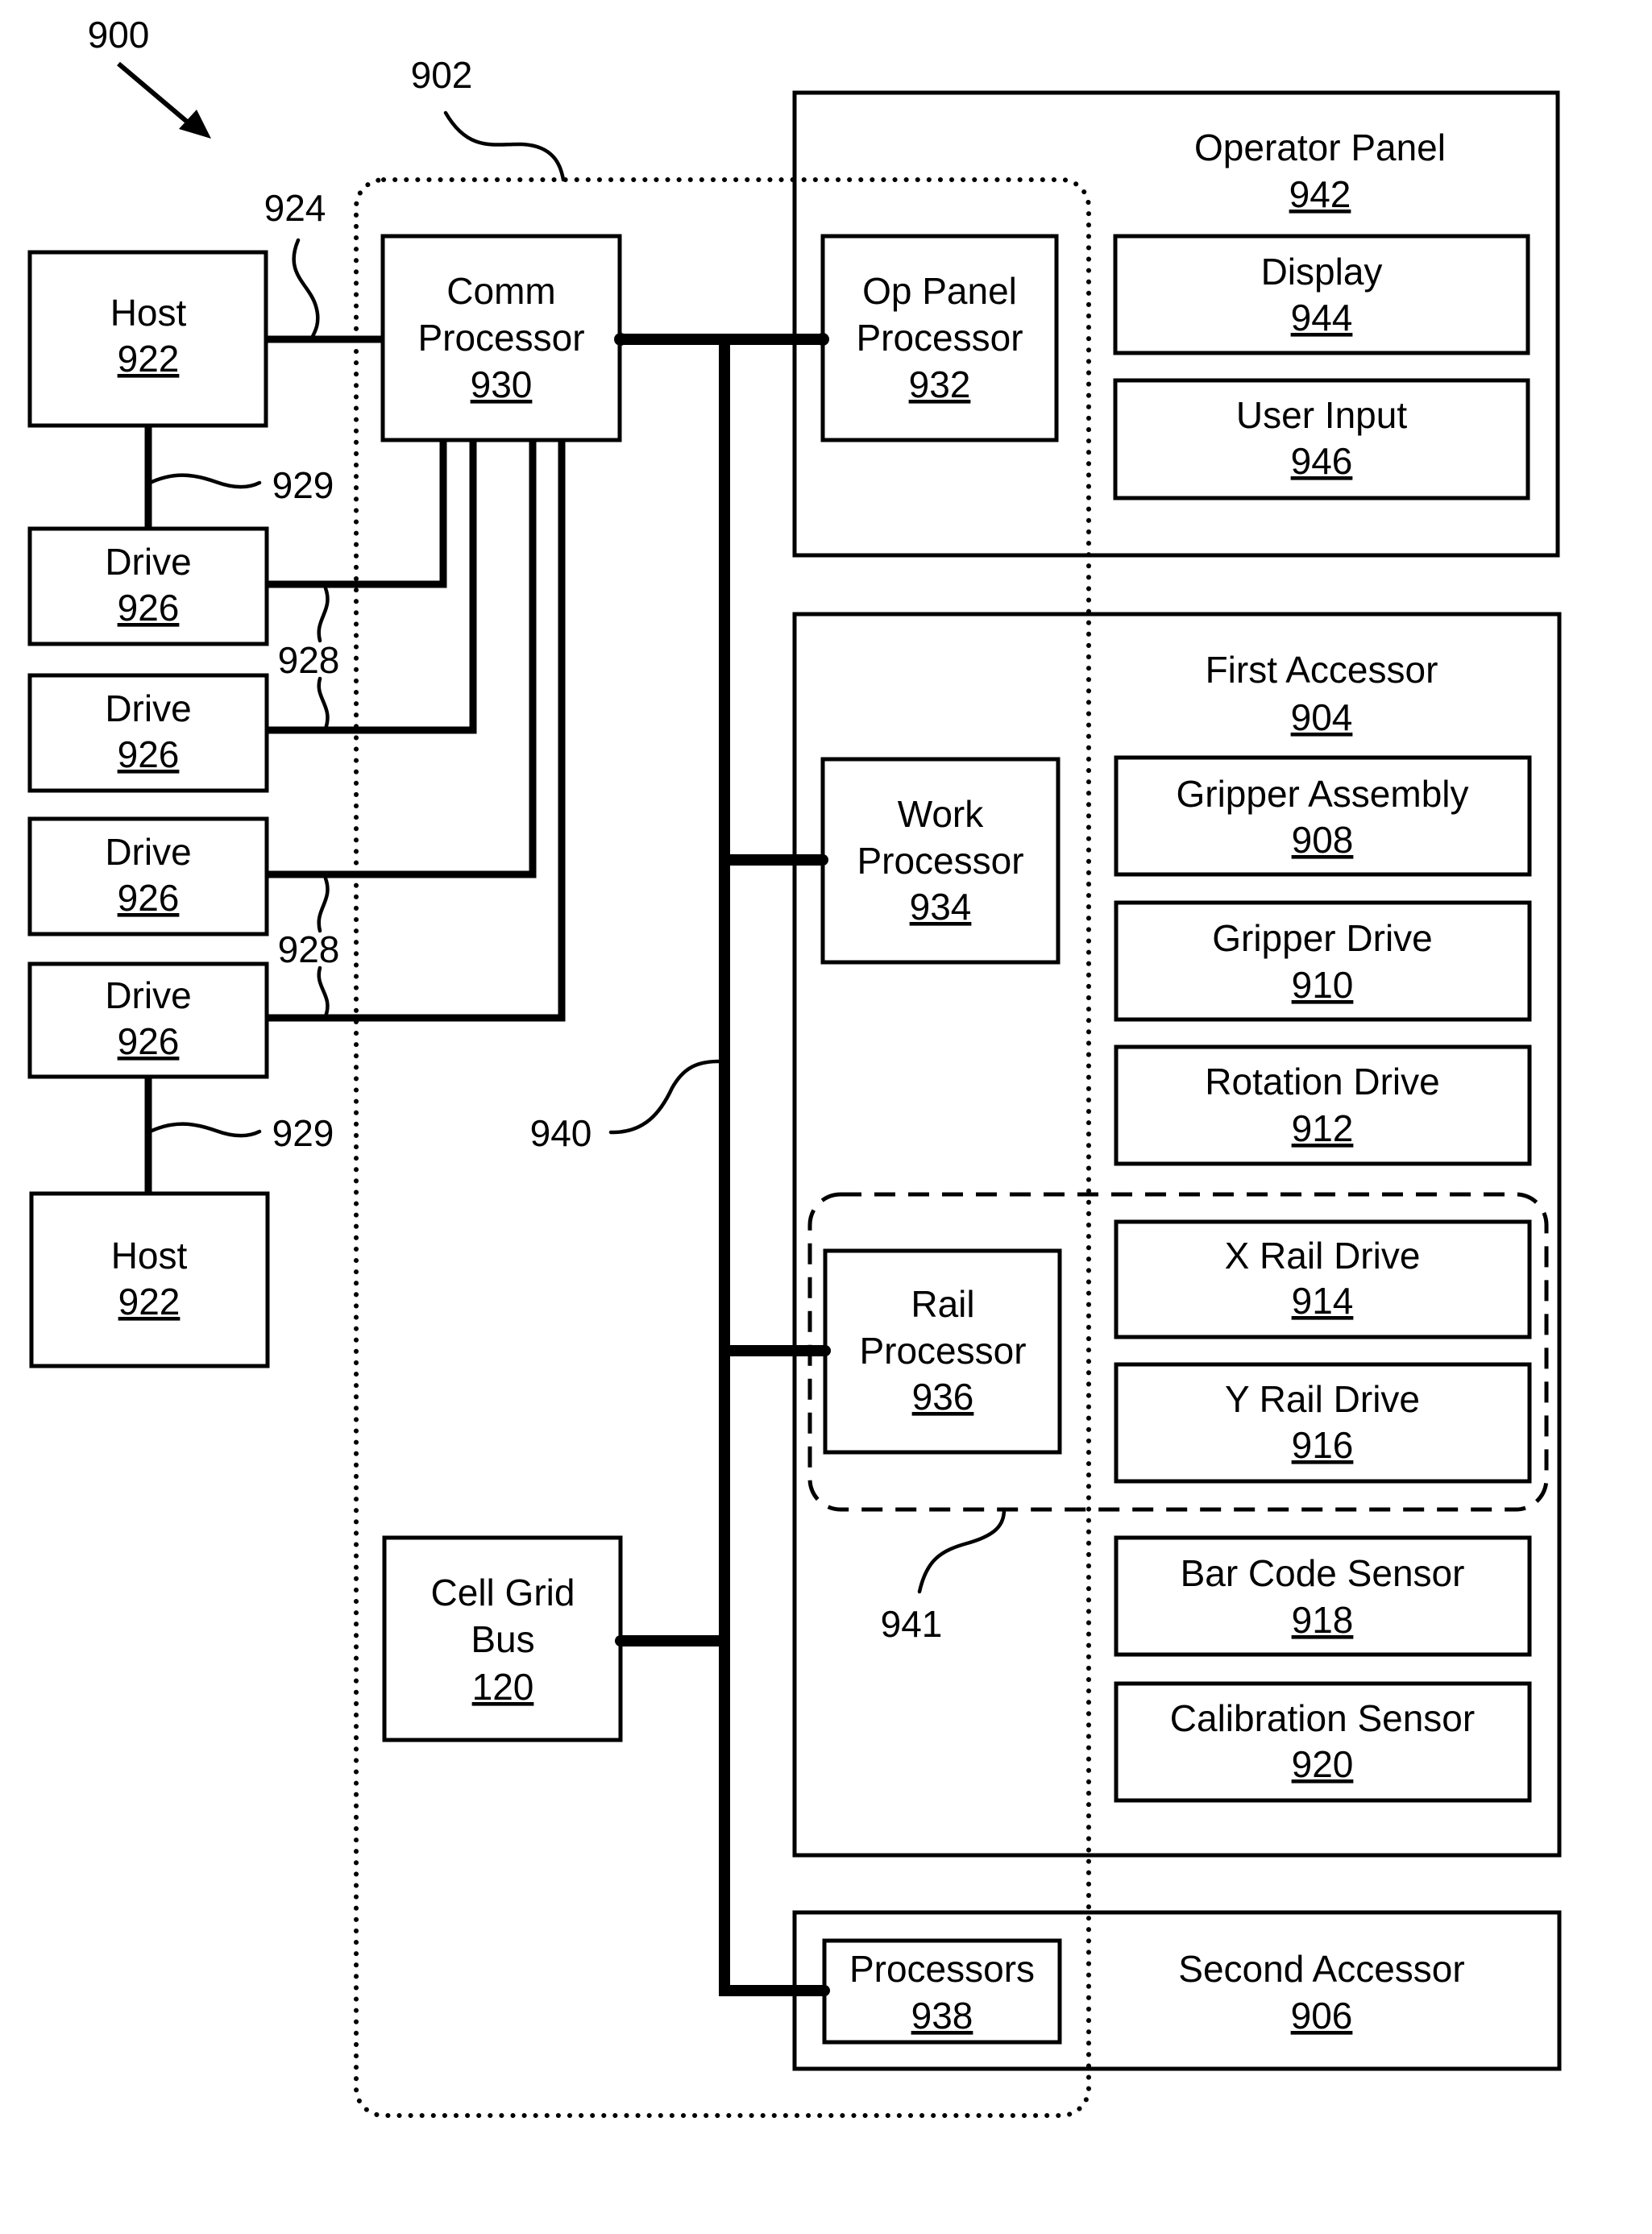  What do you see at coordinates (1322, 461) in the screenshot?
I see `user-input-ref: 946` at bounding box center [1322, 461].